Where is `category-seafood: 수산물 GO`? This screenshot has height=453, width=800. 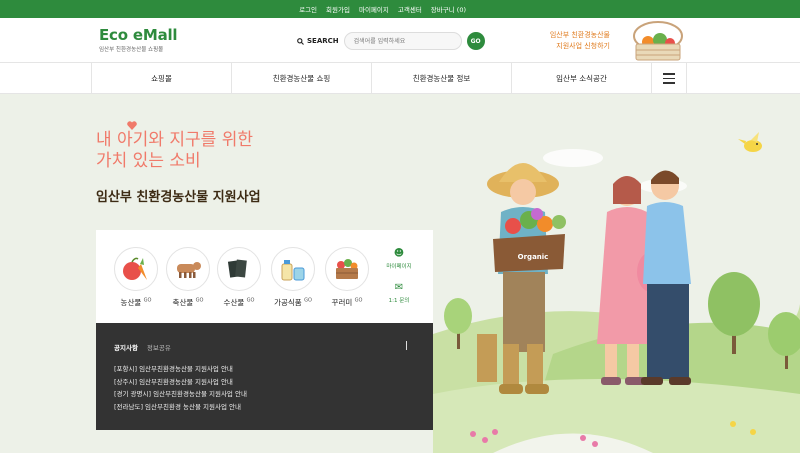
category-seafood: 수산물 GO is located at coordinates (239, 277).